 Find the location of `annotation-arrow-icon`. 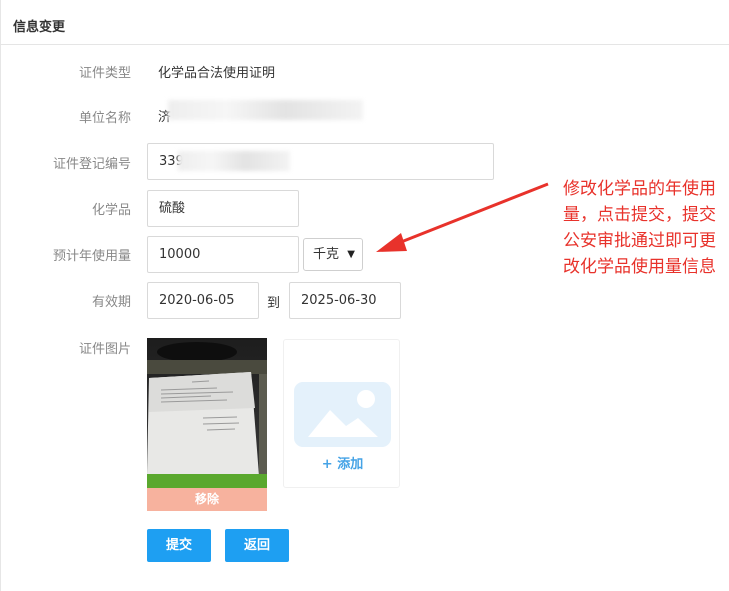

annotation-arrow-icon is located at coordinates (462, 217).